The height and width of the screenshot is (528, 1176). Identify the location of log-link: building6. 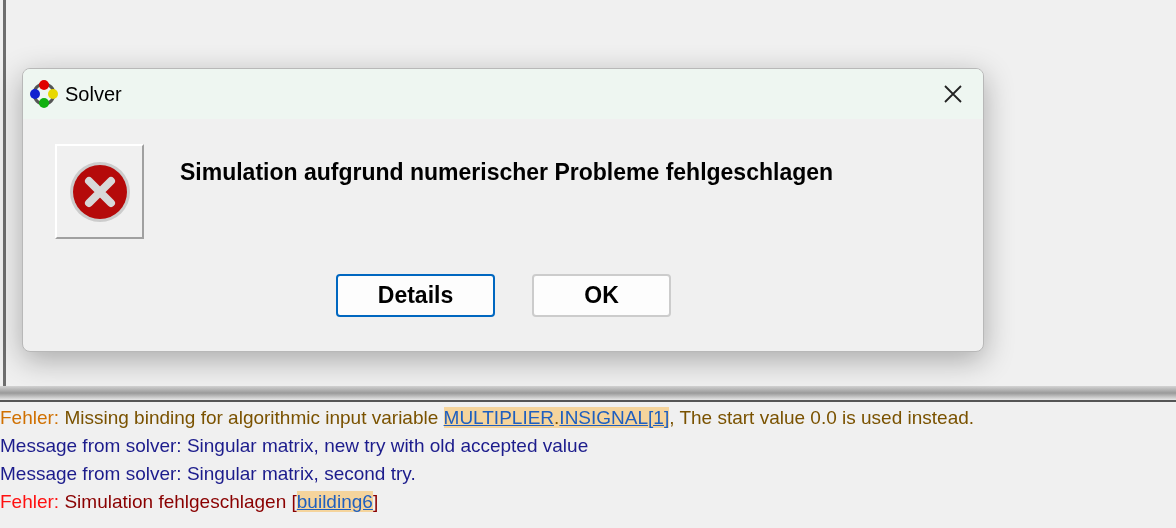
(334, 501).